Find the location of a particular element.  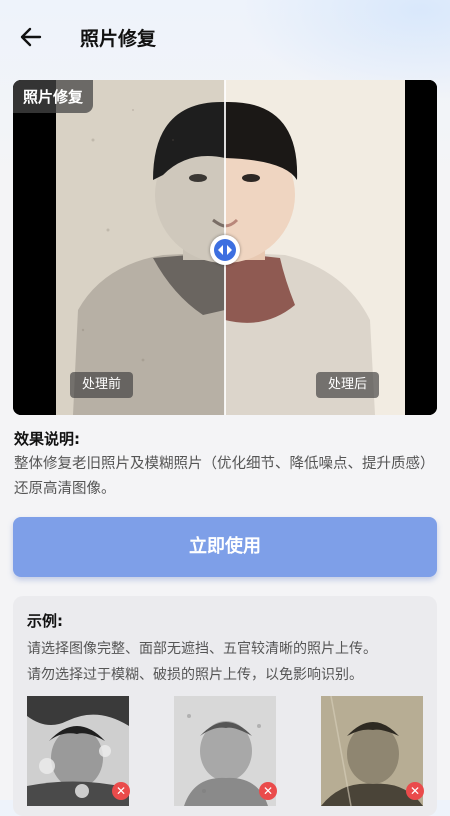

description-title: 效果说明: is located at coordinates (47, 439).